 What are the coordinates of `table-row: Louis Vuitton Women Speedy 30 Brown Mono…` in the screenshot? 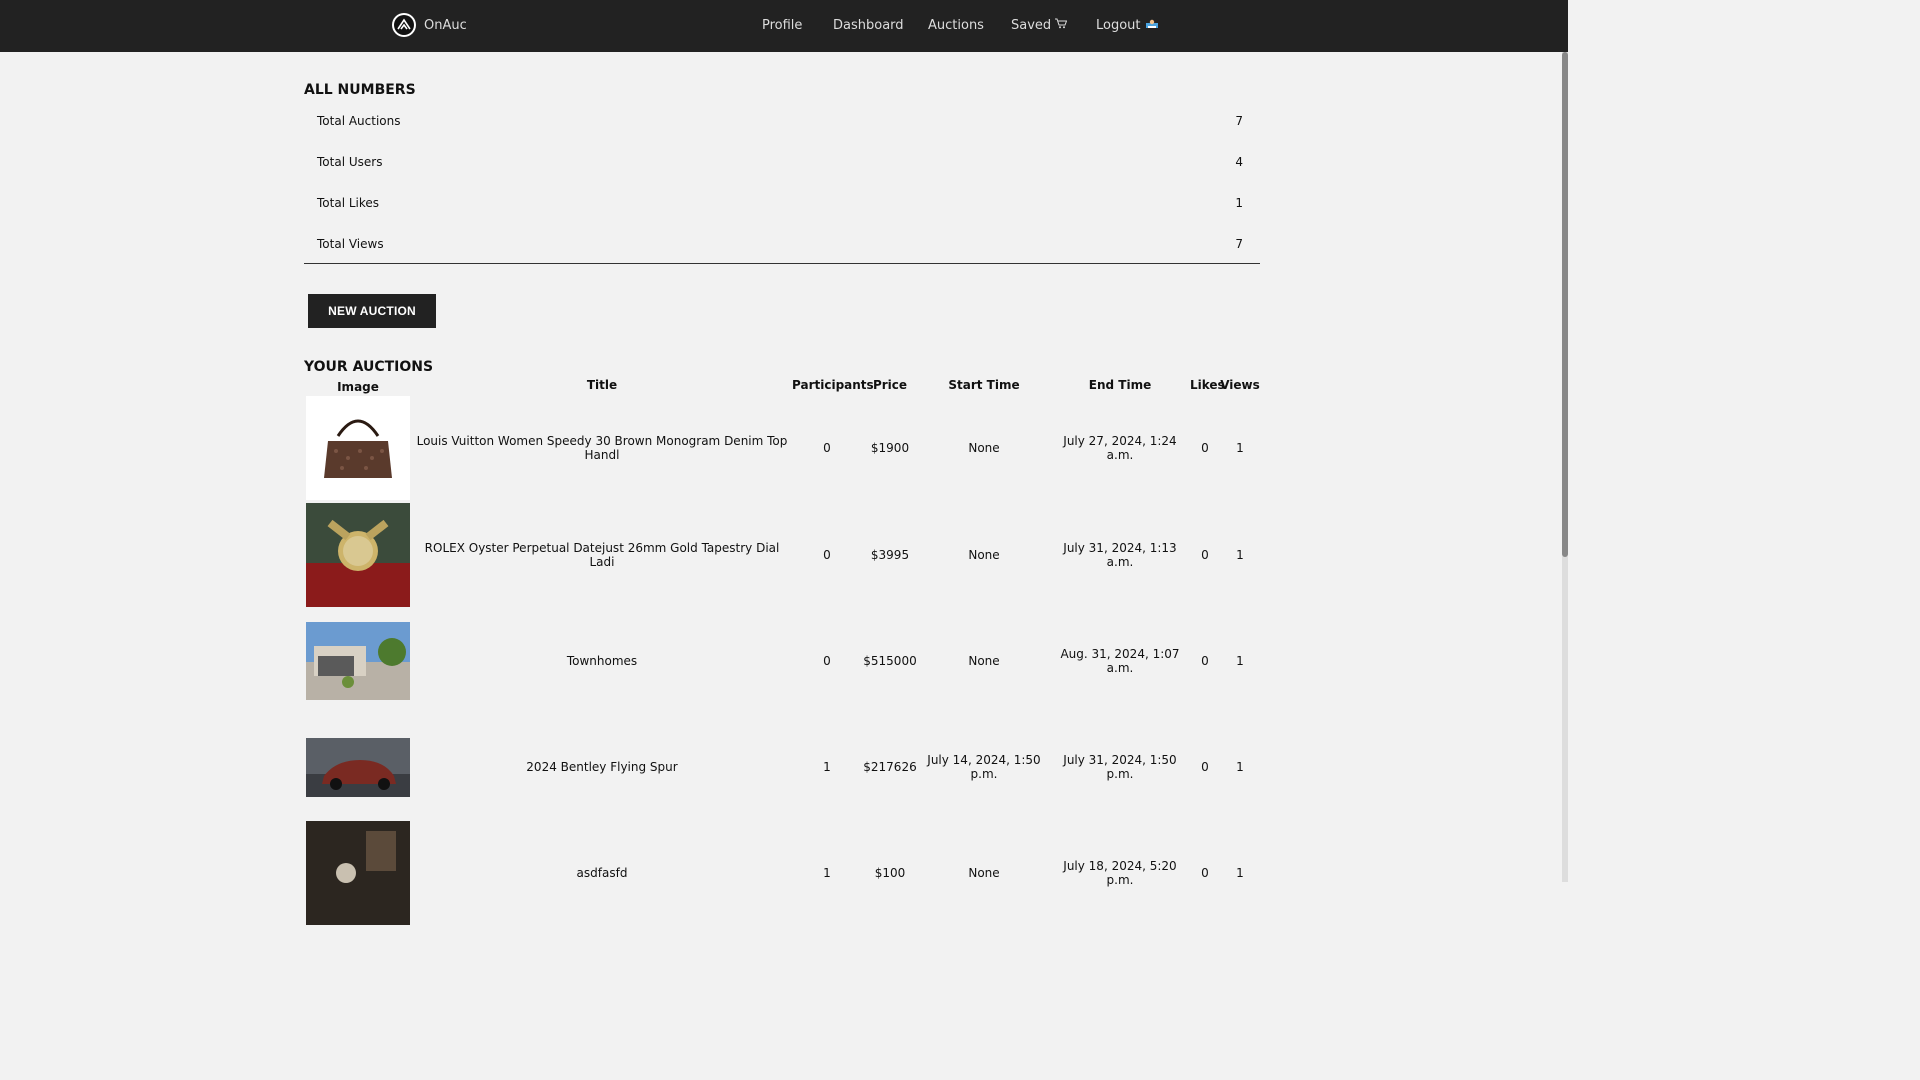 It's located at (782, 448).